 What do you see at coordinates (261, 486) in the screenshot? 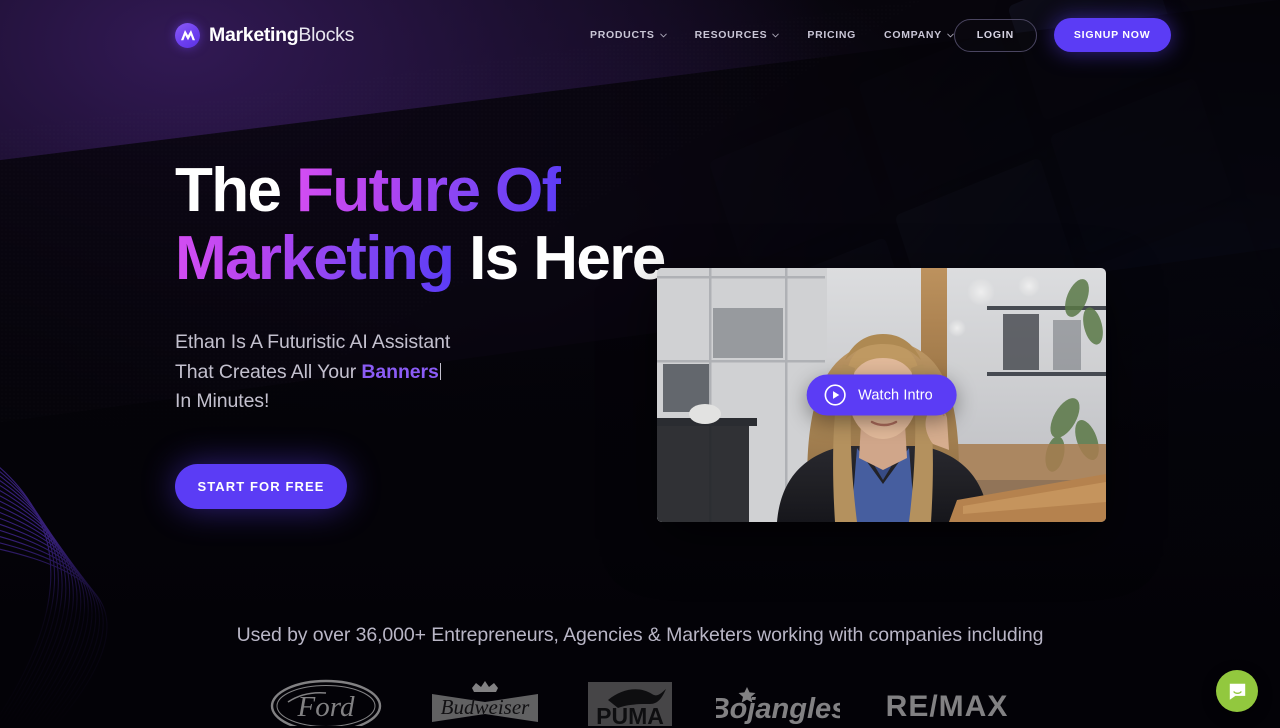
I see `start-for-free-button: START FOR FREE` at bounding box center [261, 486].